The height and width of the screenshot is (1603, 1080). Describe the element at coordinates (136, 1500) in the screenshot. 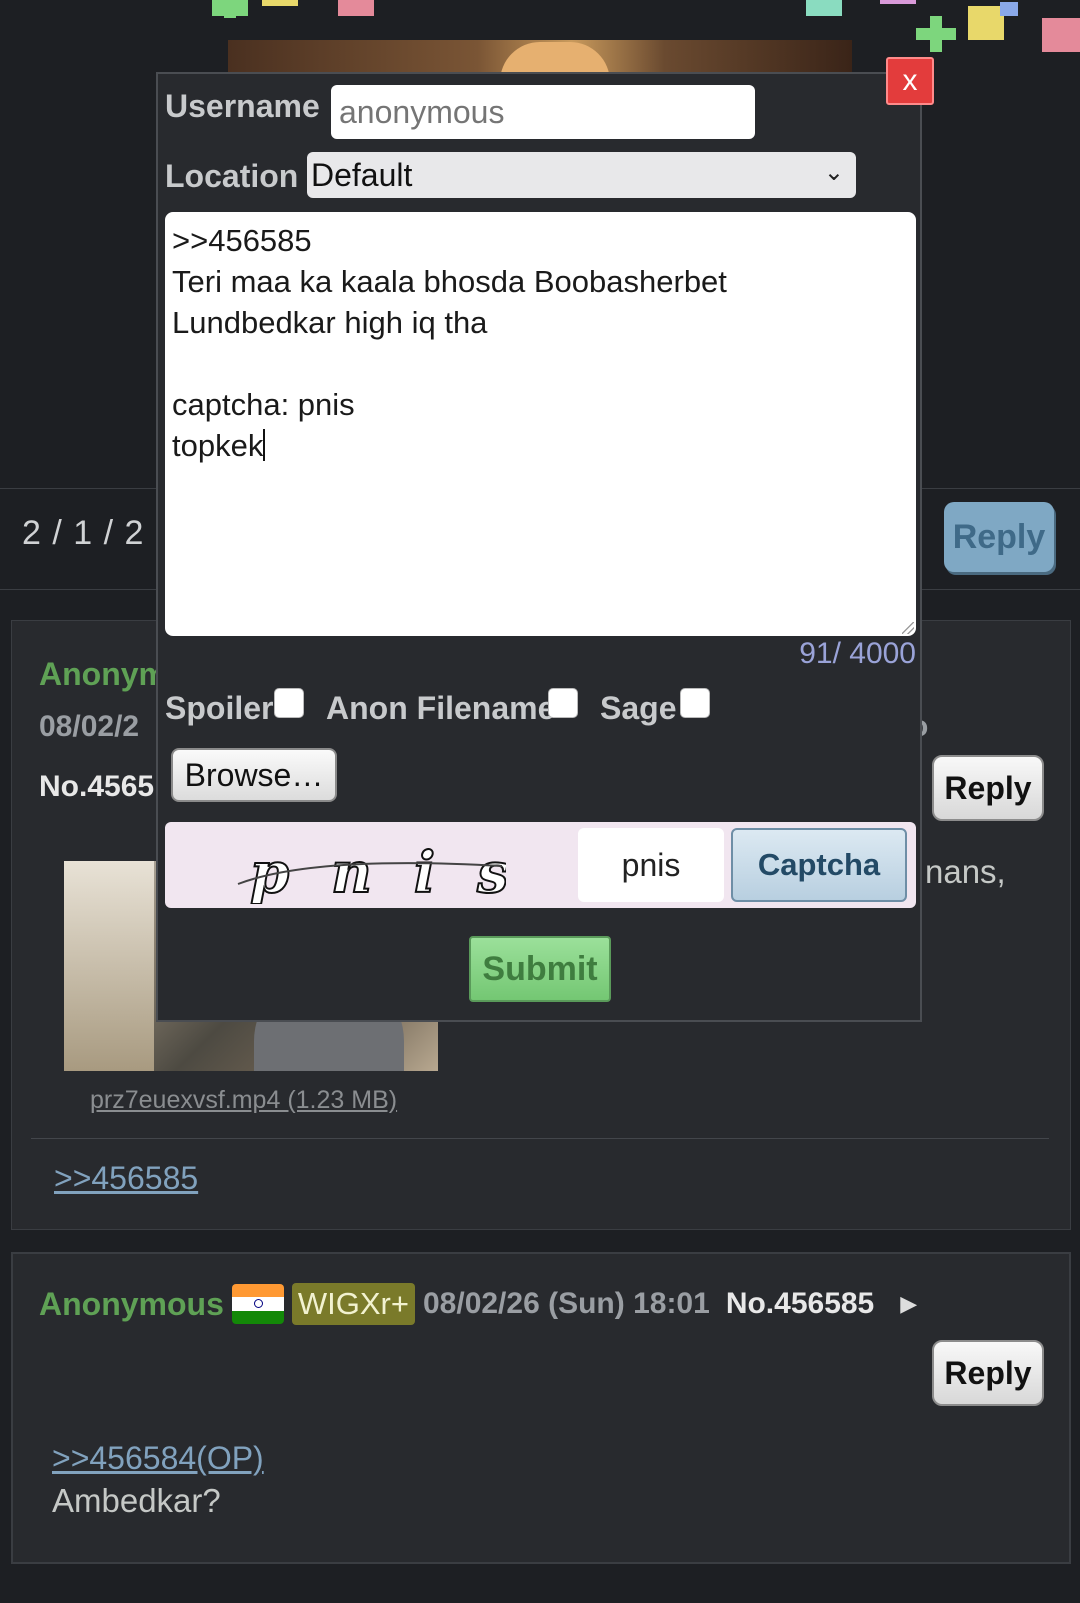

I see `post-body: Ambedkar?` at that location.